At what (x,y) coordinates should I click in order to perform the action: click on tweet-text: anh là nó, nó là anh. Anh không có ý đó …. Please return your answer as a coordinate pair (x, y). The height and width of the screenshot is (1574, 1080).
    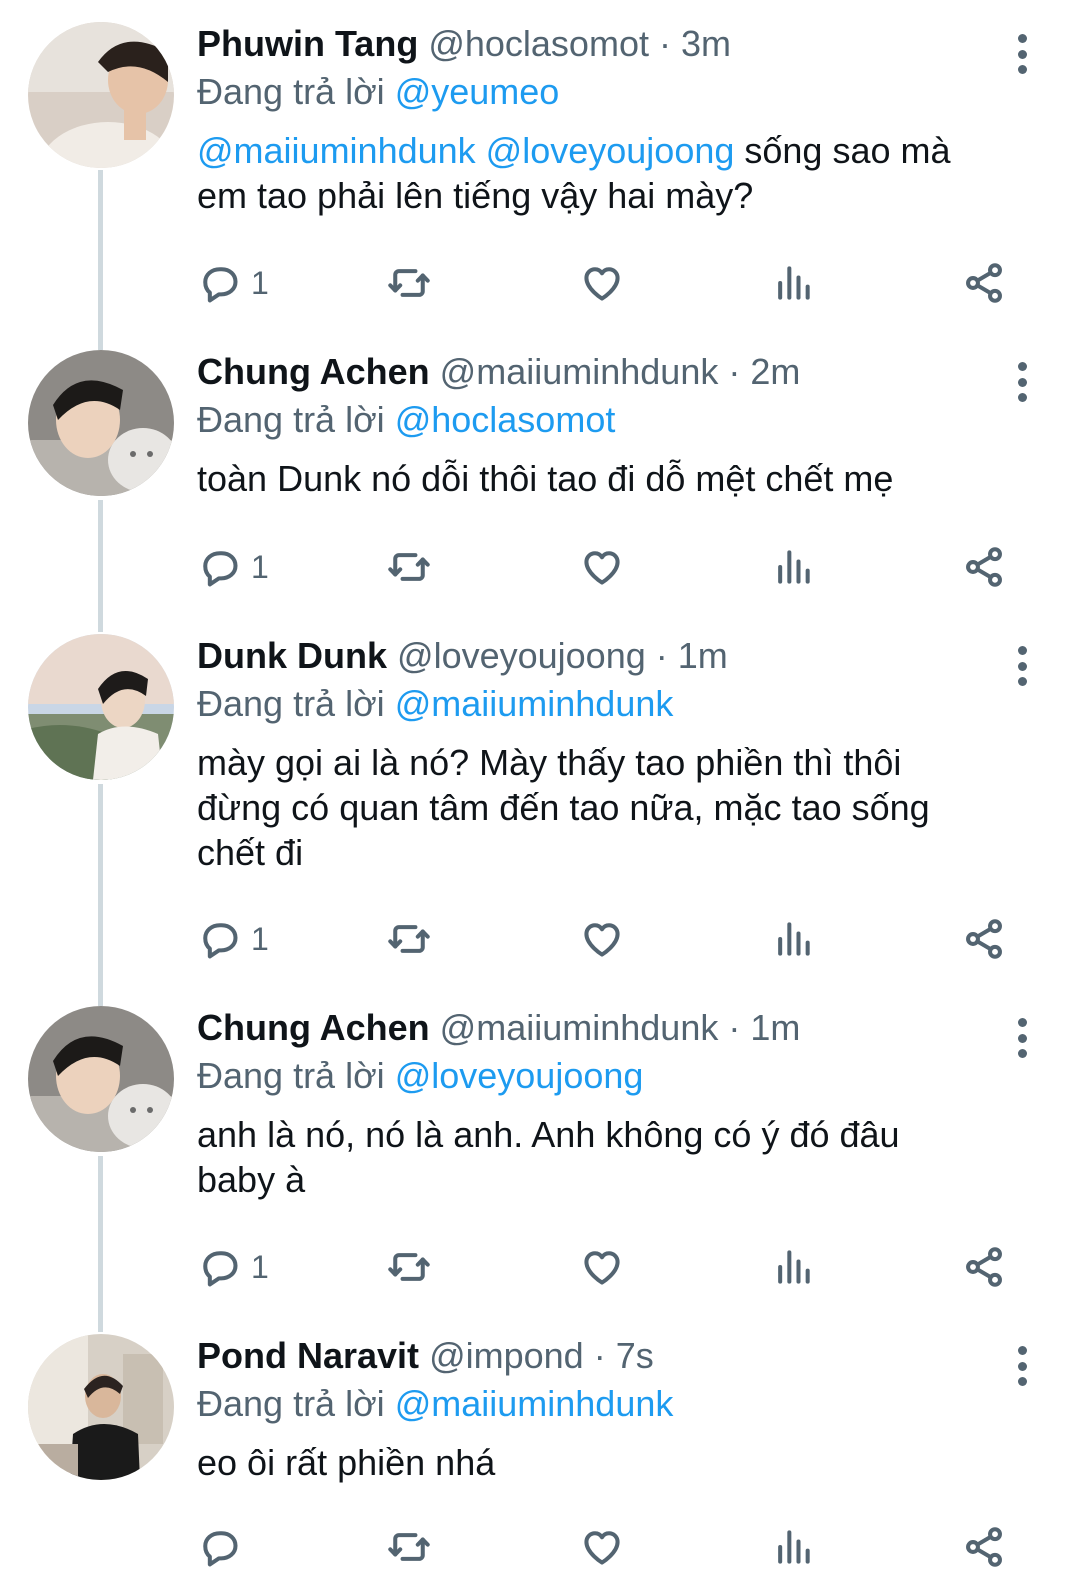
    Looking at the image, I should click on (608, 1157).